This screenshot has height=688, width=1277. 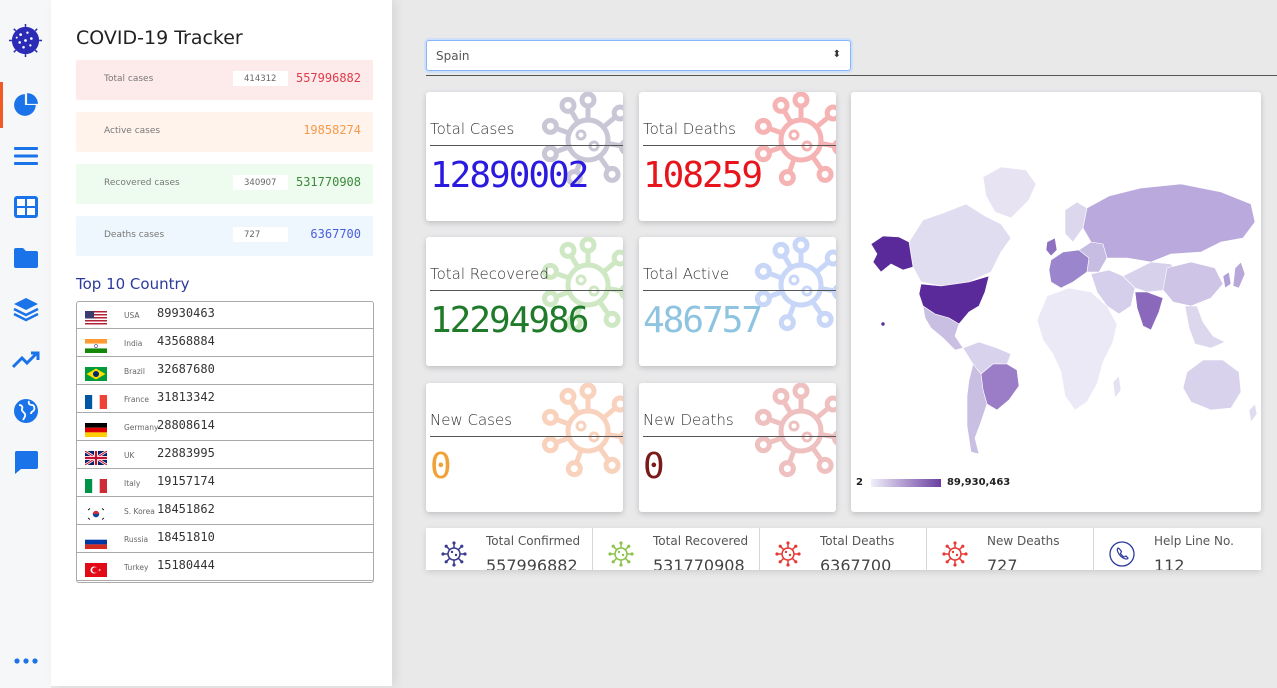 I want to click on map-legend: 2 89,930,463, so click(x=933, y=482).